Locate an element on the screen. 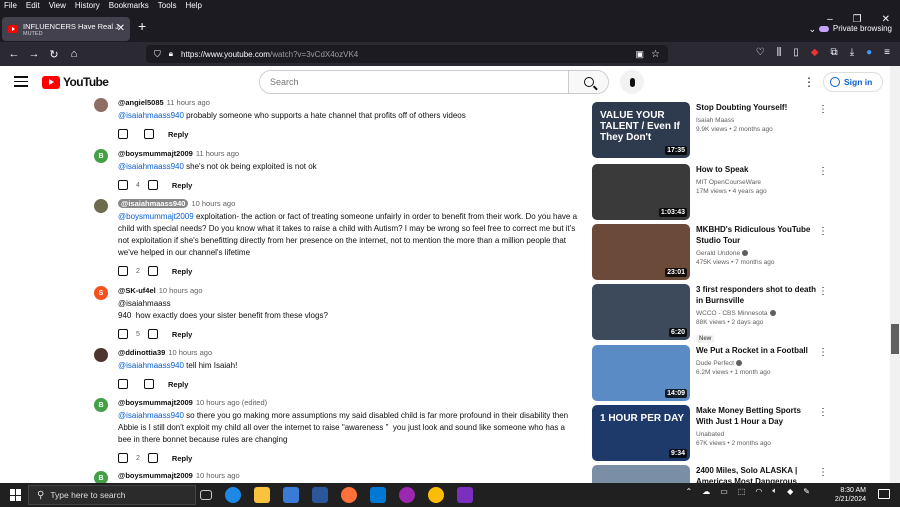 Image resolution: width=900 pixels, height=507 pixels. video-channel: WCCO - CBS Minnesota is located at coordinates (758, 313).